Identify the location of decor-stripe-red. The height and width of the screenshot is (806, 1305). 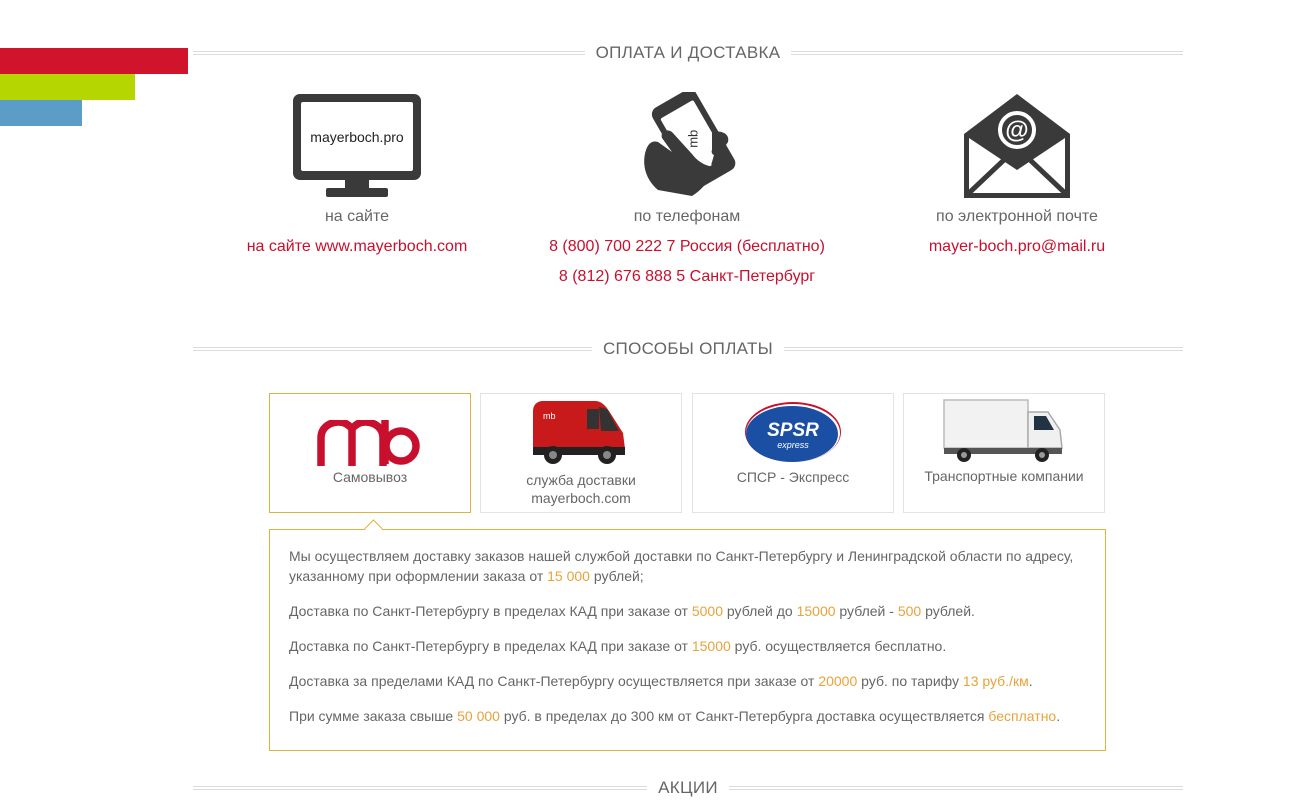
(94, 61).